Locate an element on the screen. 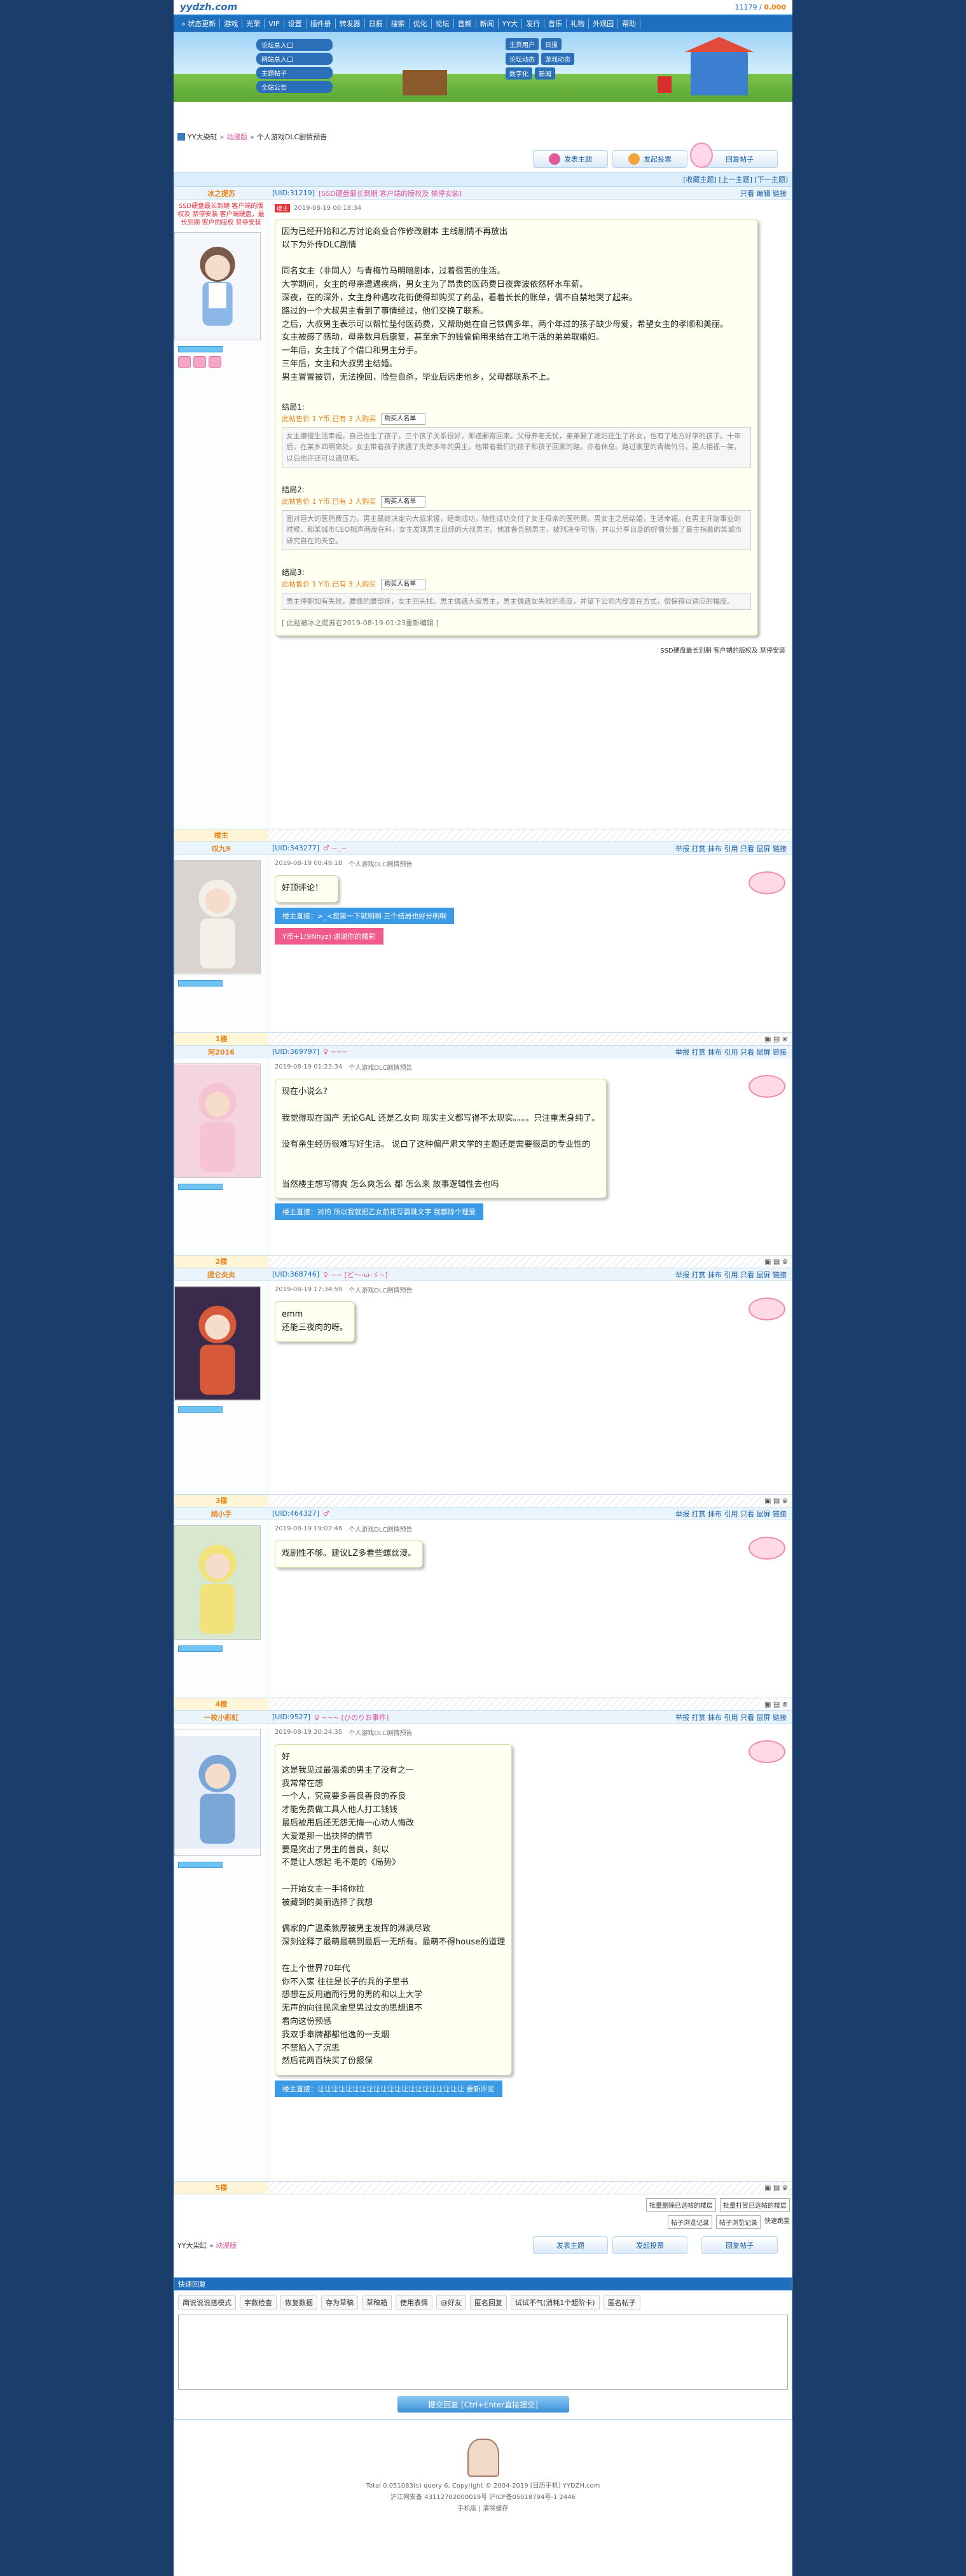 Image resolution: width=966 pixels, height=2576 pixels. quick-tool-button: 存为草稿 is located at coordinates (340, 2302).